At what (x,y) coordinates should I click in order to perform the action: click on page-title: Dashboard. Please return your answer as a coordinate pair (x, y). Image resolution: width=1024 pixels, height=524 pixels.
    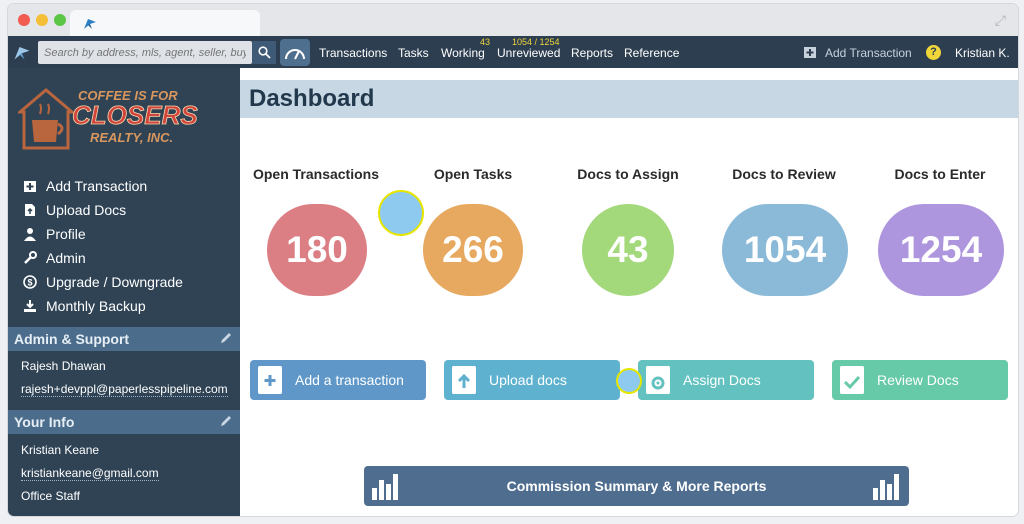
    Looking at the image, I should click on (629, 99).